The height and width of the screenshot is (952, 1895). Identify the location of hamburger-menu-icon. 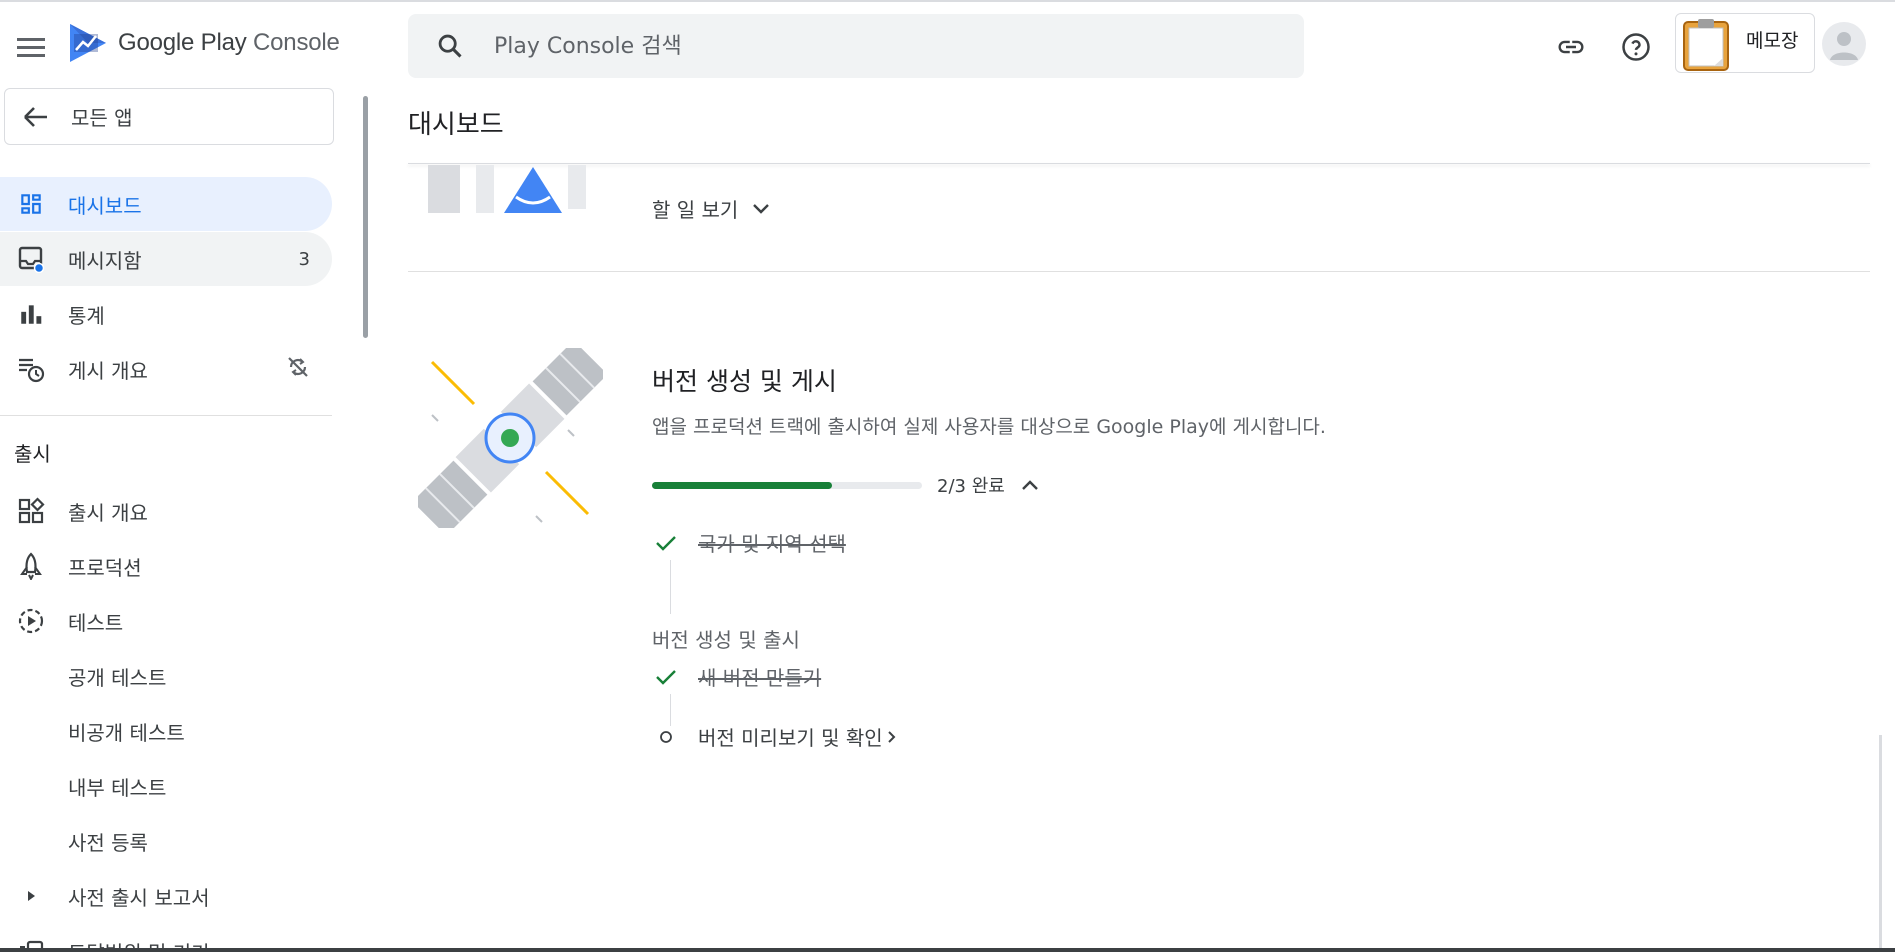
(31, 47).